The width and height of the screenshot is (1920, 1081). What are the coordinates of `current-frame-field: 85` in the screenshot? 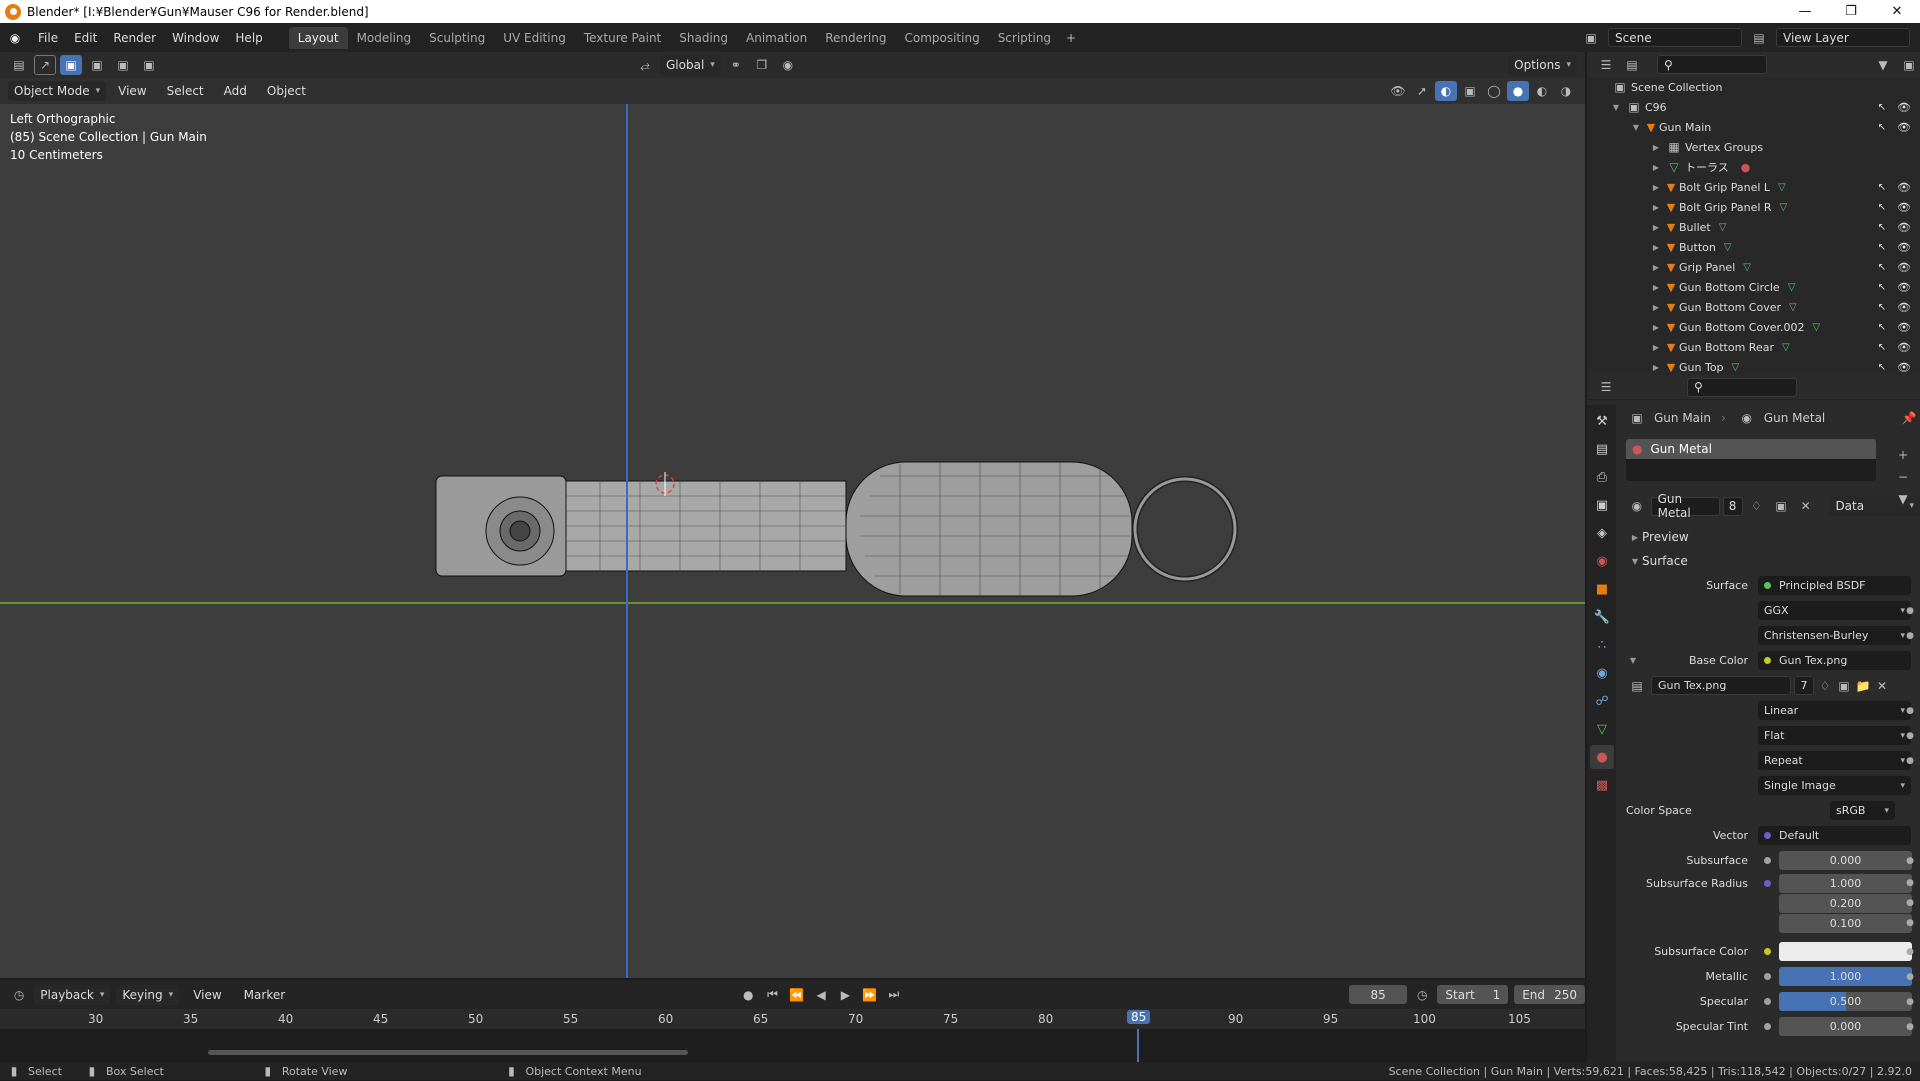 It's located at (1378, 994).